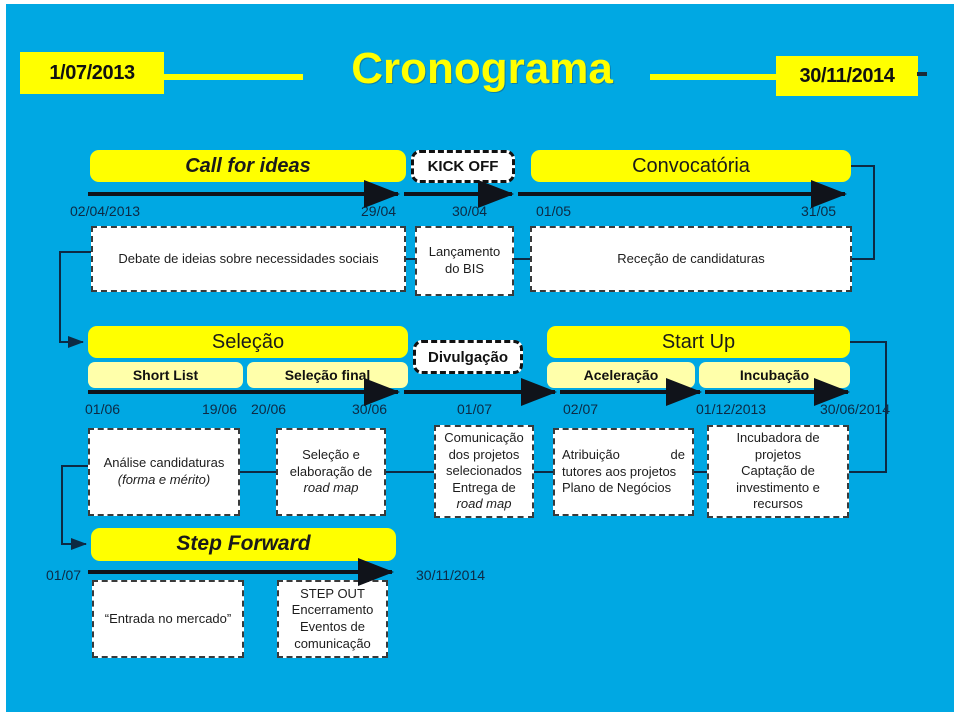  Describe the element at coordinates (370, 409) in the screenshot. I see `date-label-30-06: 30/06` at that location.